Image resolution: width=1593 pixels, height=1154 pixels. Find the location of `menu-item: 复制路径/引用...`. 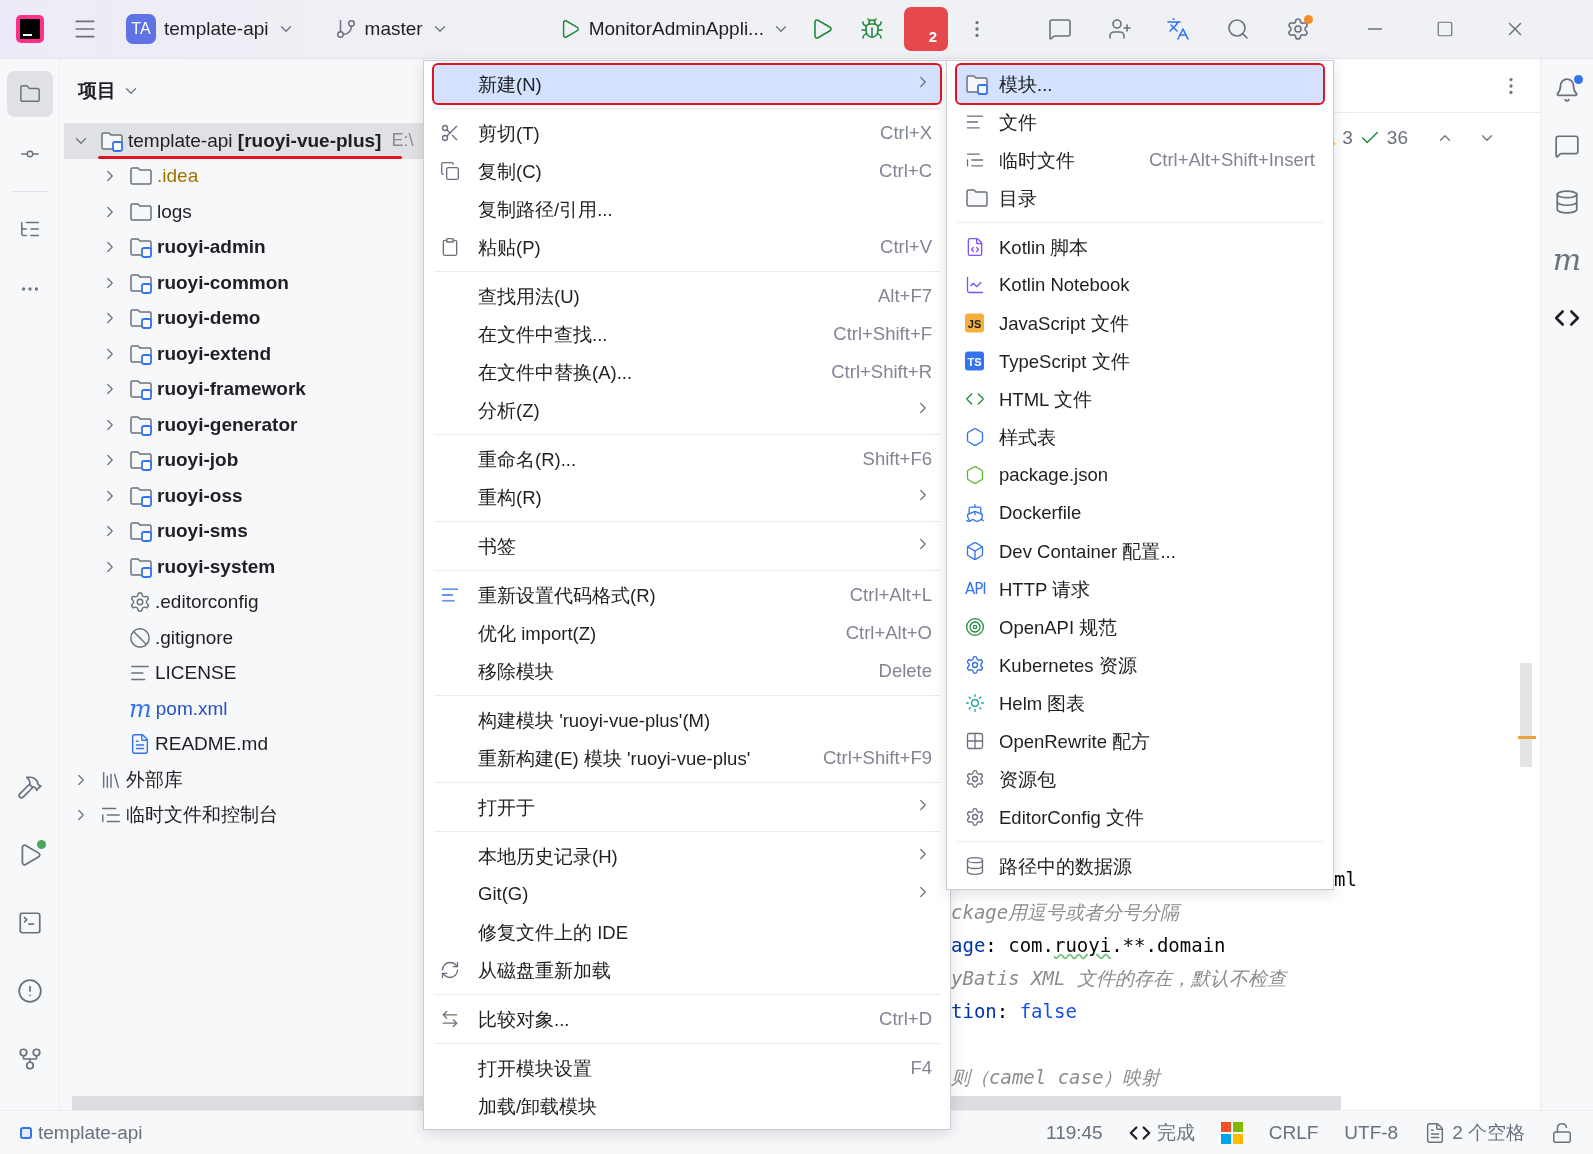

menu-item: 复制路径/引用... is located at coordinates (687, 209).